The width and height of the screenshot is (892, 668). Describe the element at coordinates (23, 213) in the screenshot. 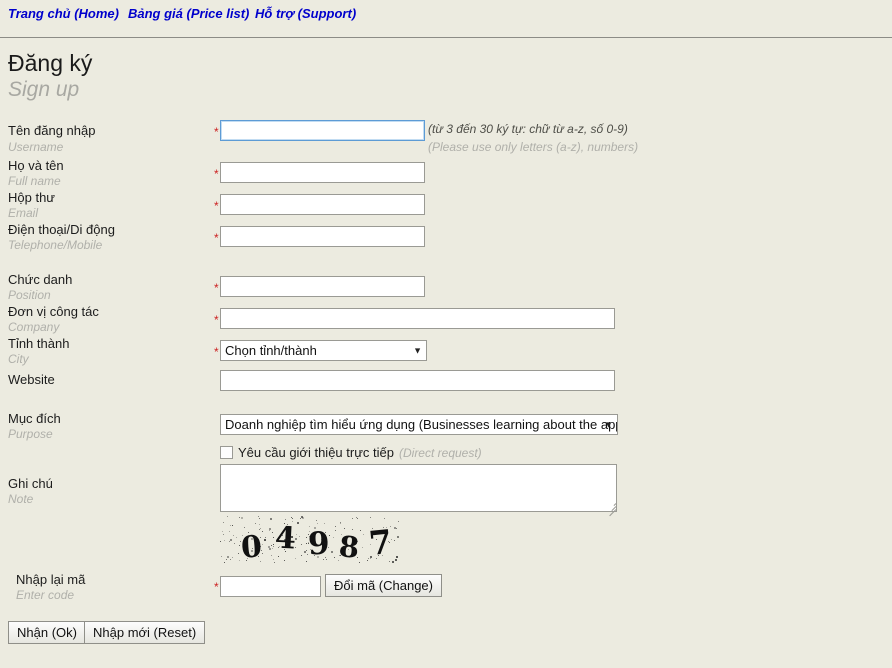

I see `label-email-english: Email` at that location.